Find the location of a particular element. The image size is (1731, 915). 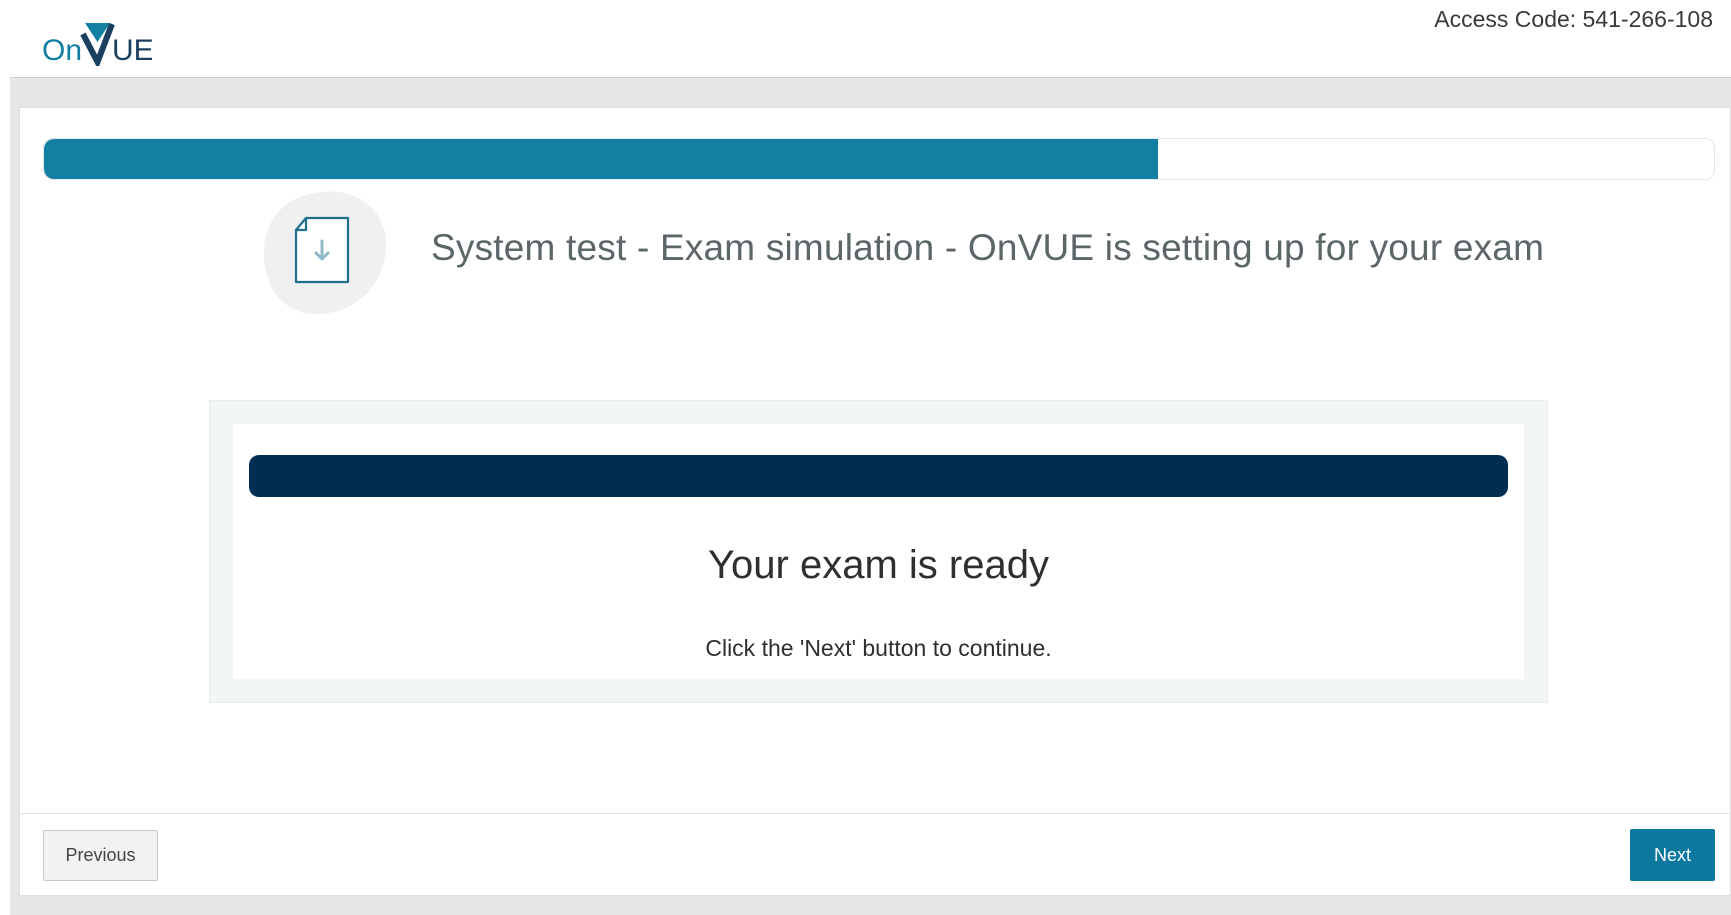

onvue-logo: On UE is located at coordinates (98, 44).